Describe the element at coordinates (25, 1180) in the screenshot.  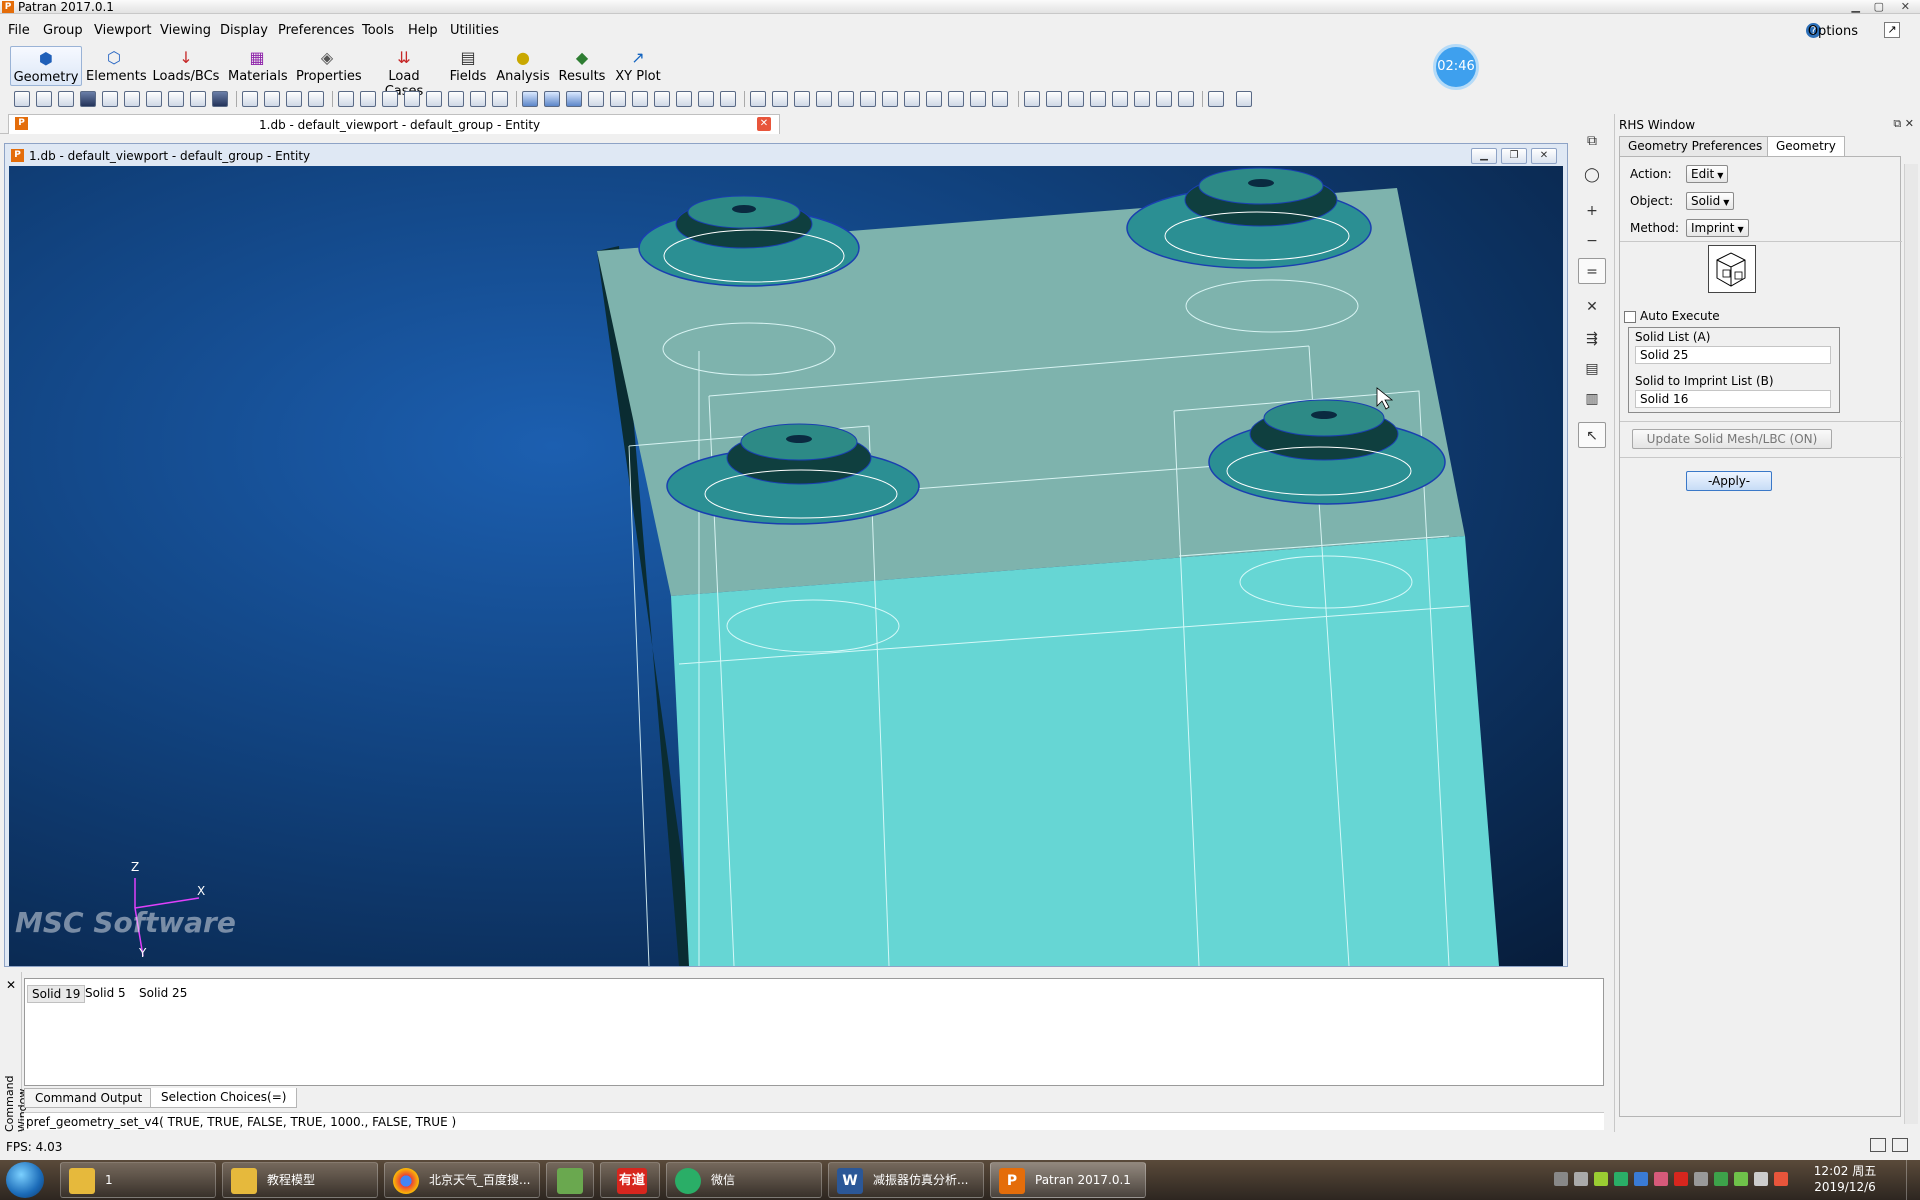
I see `start-button` at that location.